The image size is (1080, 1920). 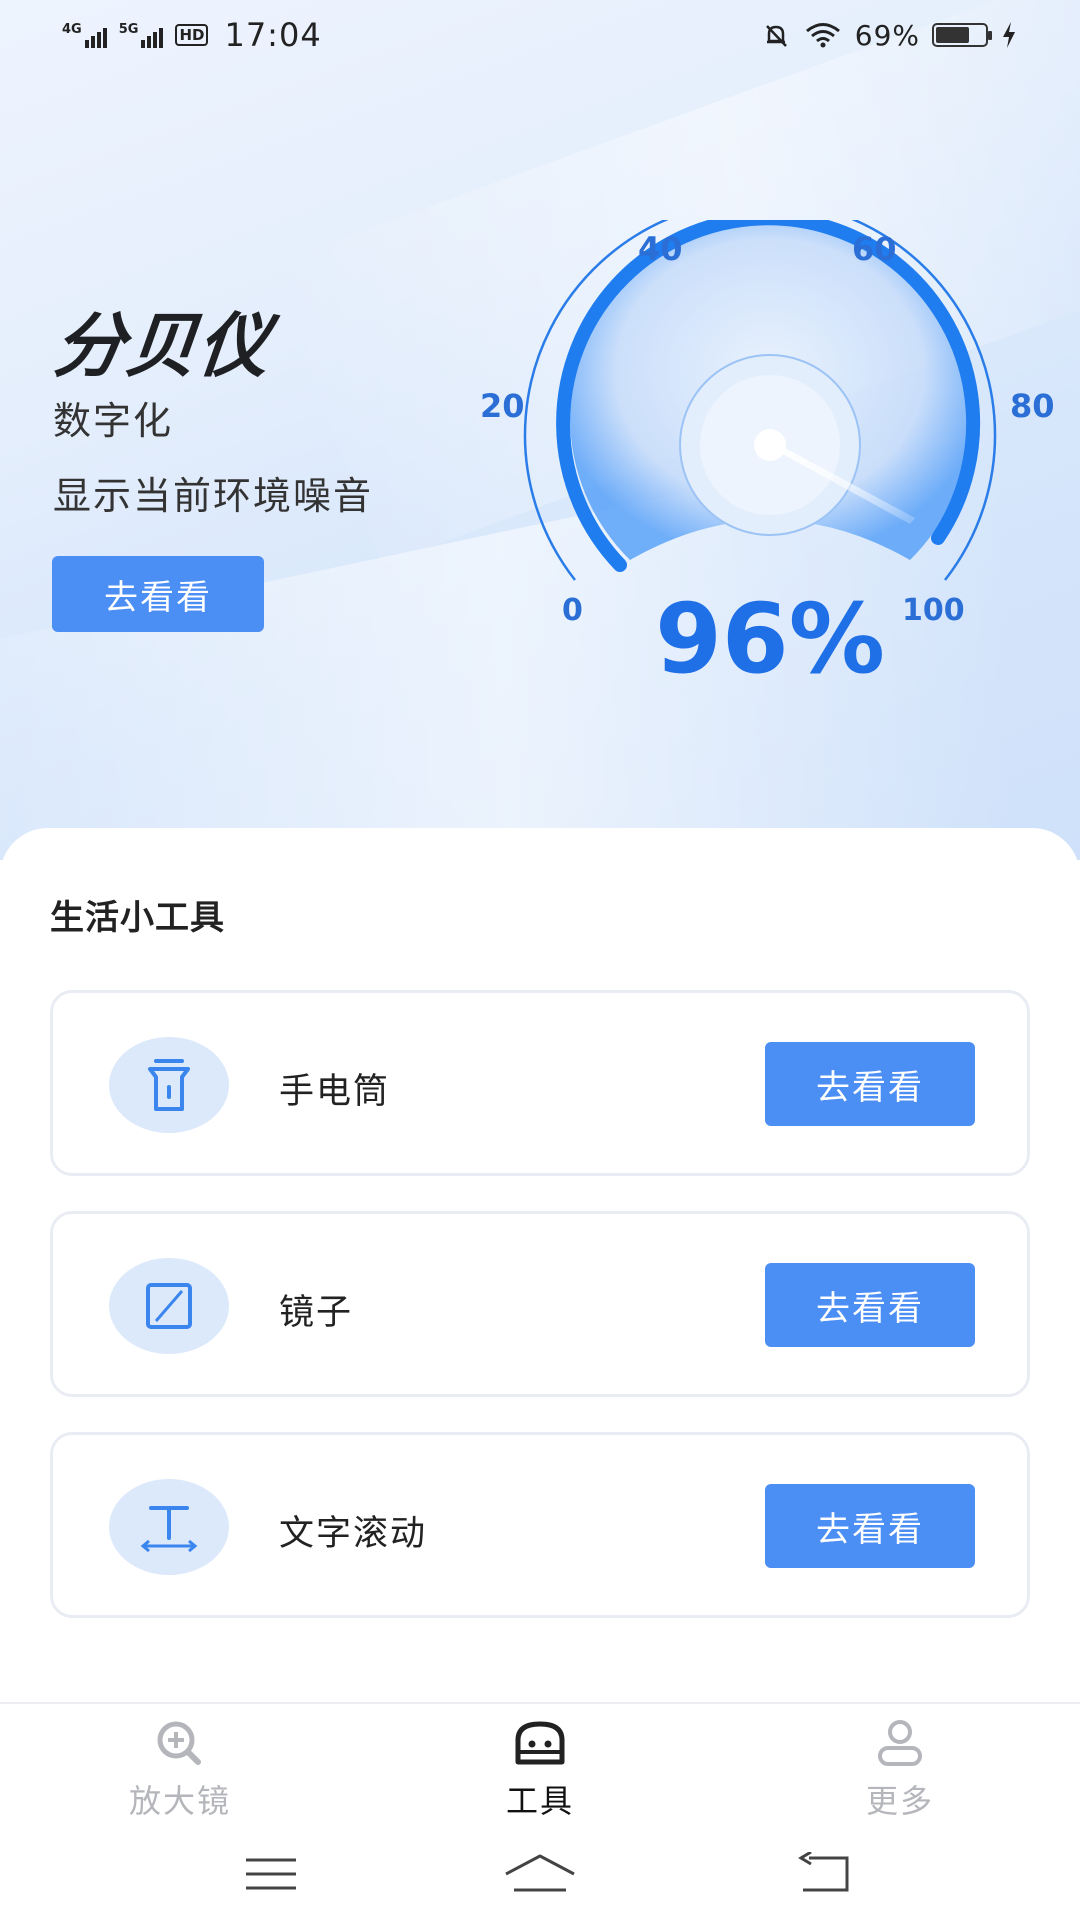 I want to click on mute-bell-icon, so click(x=776, y=36).